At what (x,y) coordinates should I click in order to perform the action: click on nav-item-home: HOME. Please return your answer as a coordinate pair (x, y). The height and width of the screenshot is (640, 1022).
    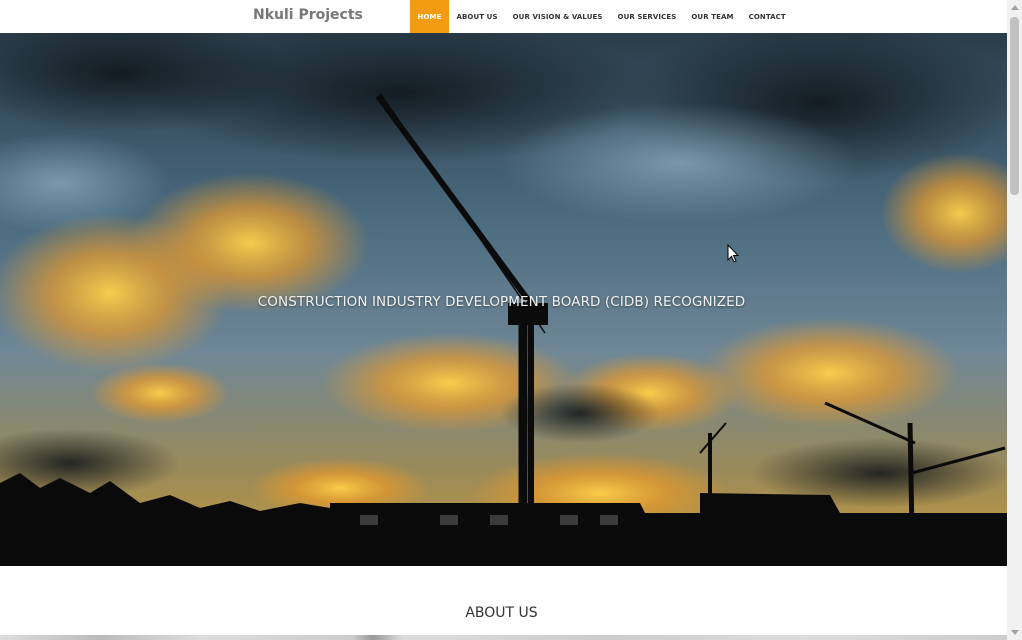
    Looking at the image, I should click on (429, 16).